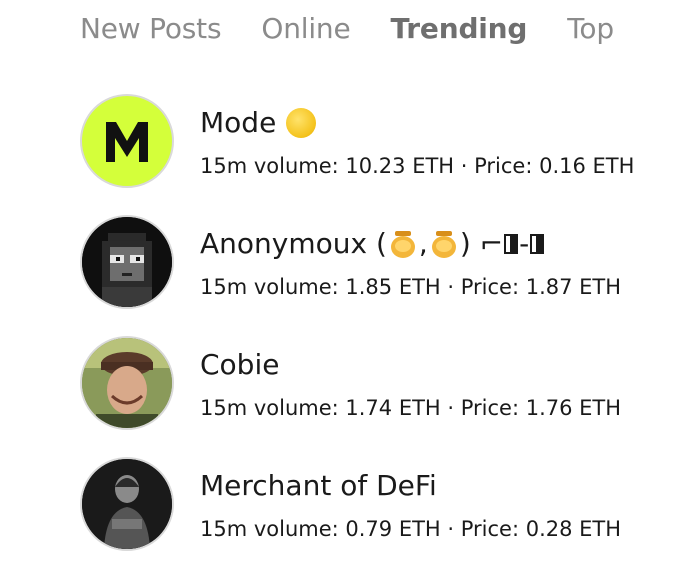 This screenshot has width=692, height=580. I want to click on user-stats: 15m volume: 1.85 ETH · Price: 1.87 ETH, so click(411, 287).